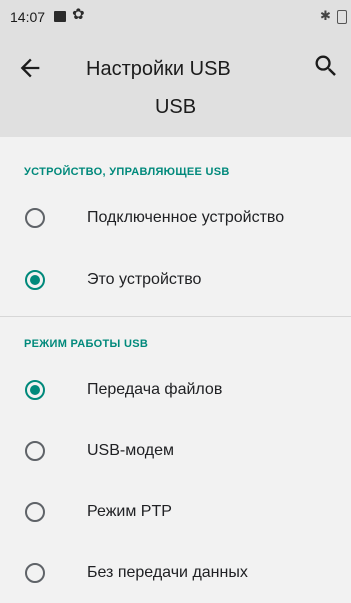 This screenshot has height=603, width=351. Describe the element at coordinates (175, 451) in the screenshot. I see `option-usb-modem: USB-модем` at that location.